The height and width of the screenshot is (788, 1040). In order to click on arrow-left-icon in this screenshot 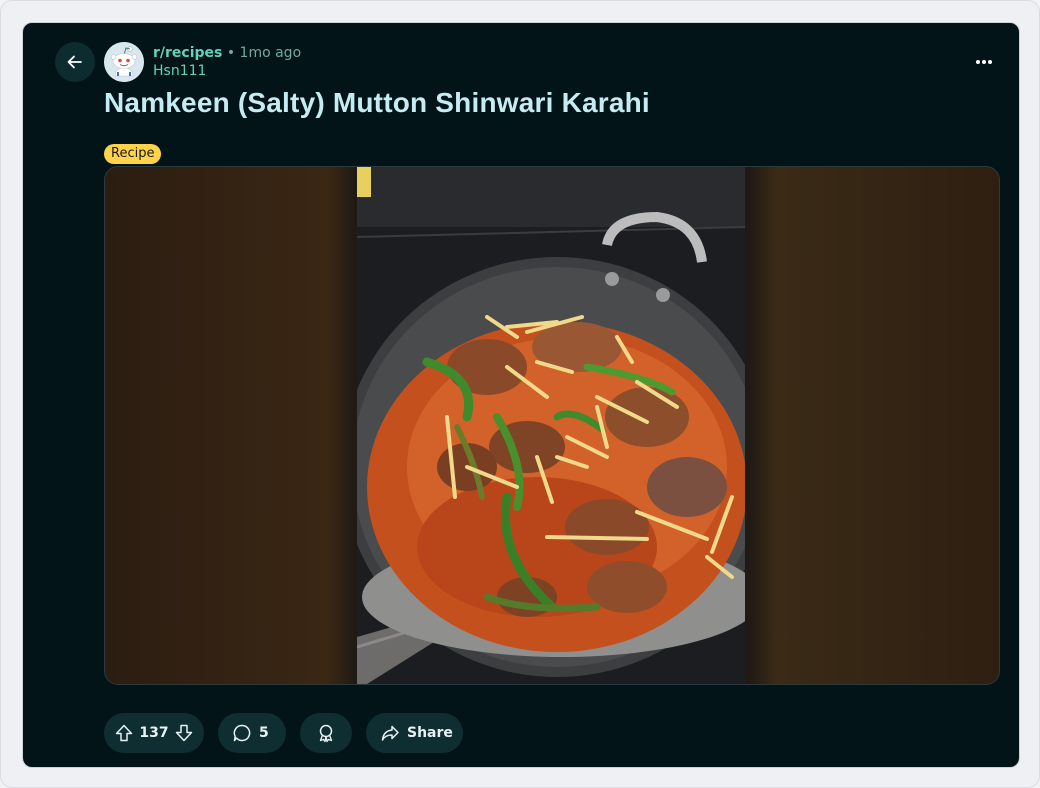, I will do `click(75, 62)`.